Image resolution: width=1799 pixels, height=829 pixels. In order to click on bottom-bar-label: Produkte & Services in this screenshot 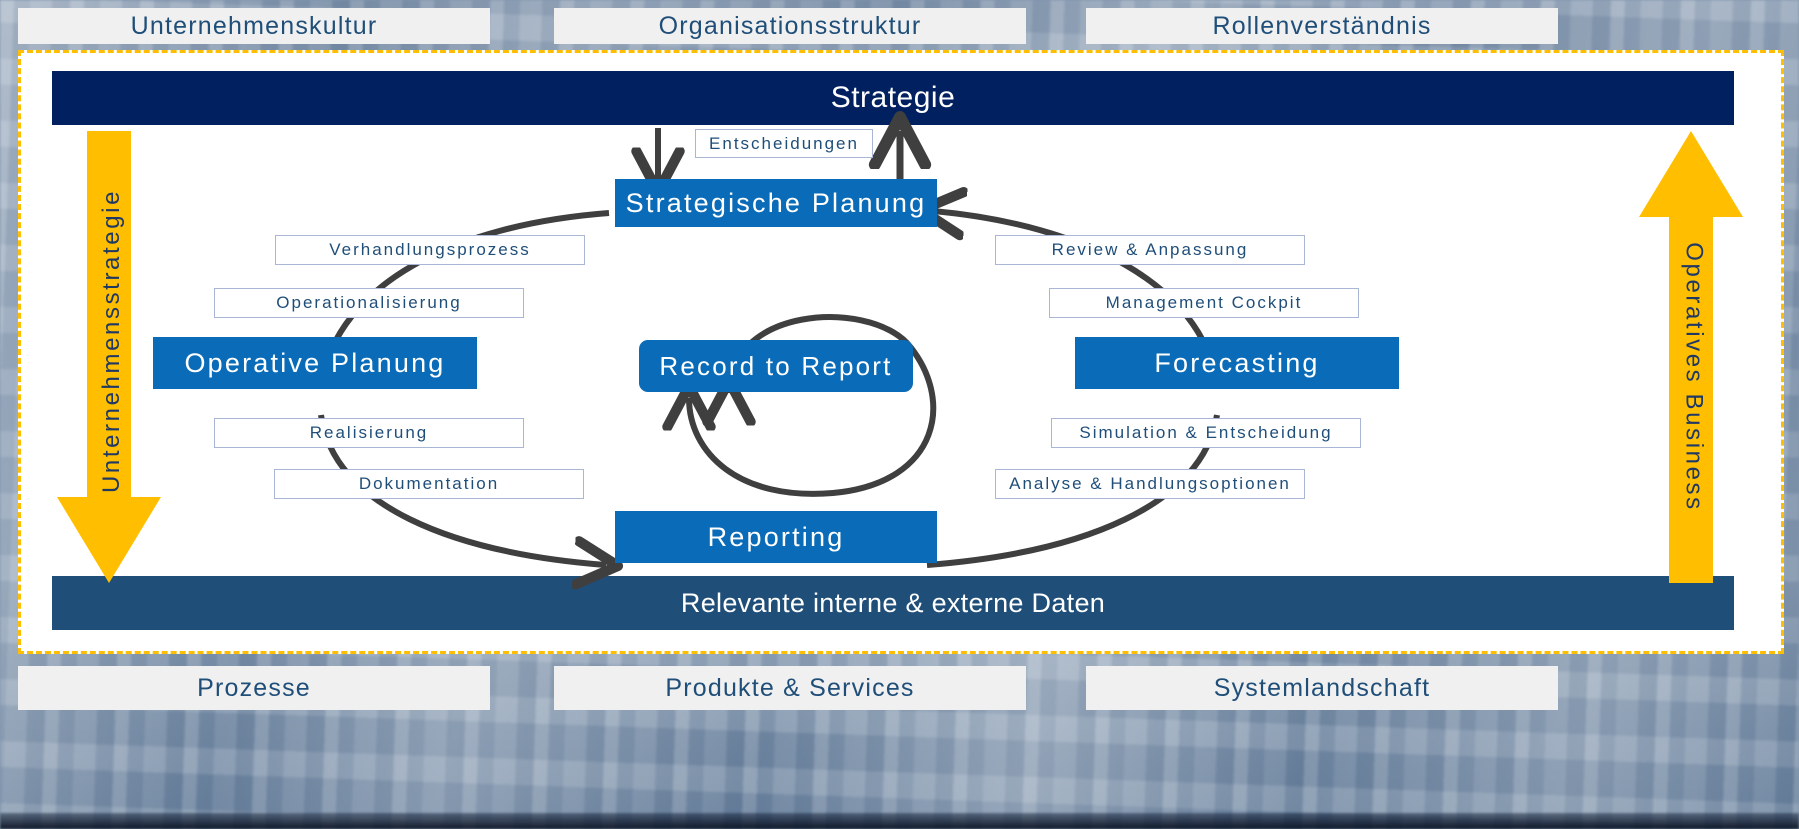, I will do `click(790, 687)`.